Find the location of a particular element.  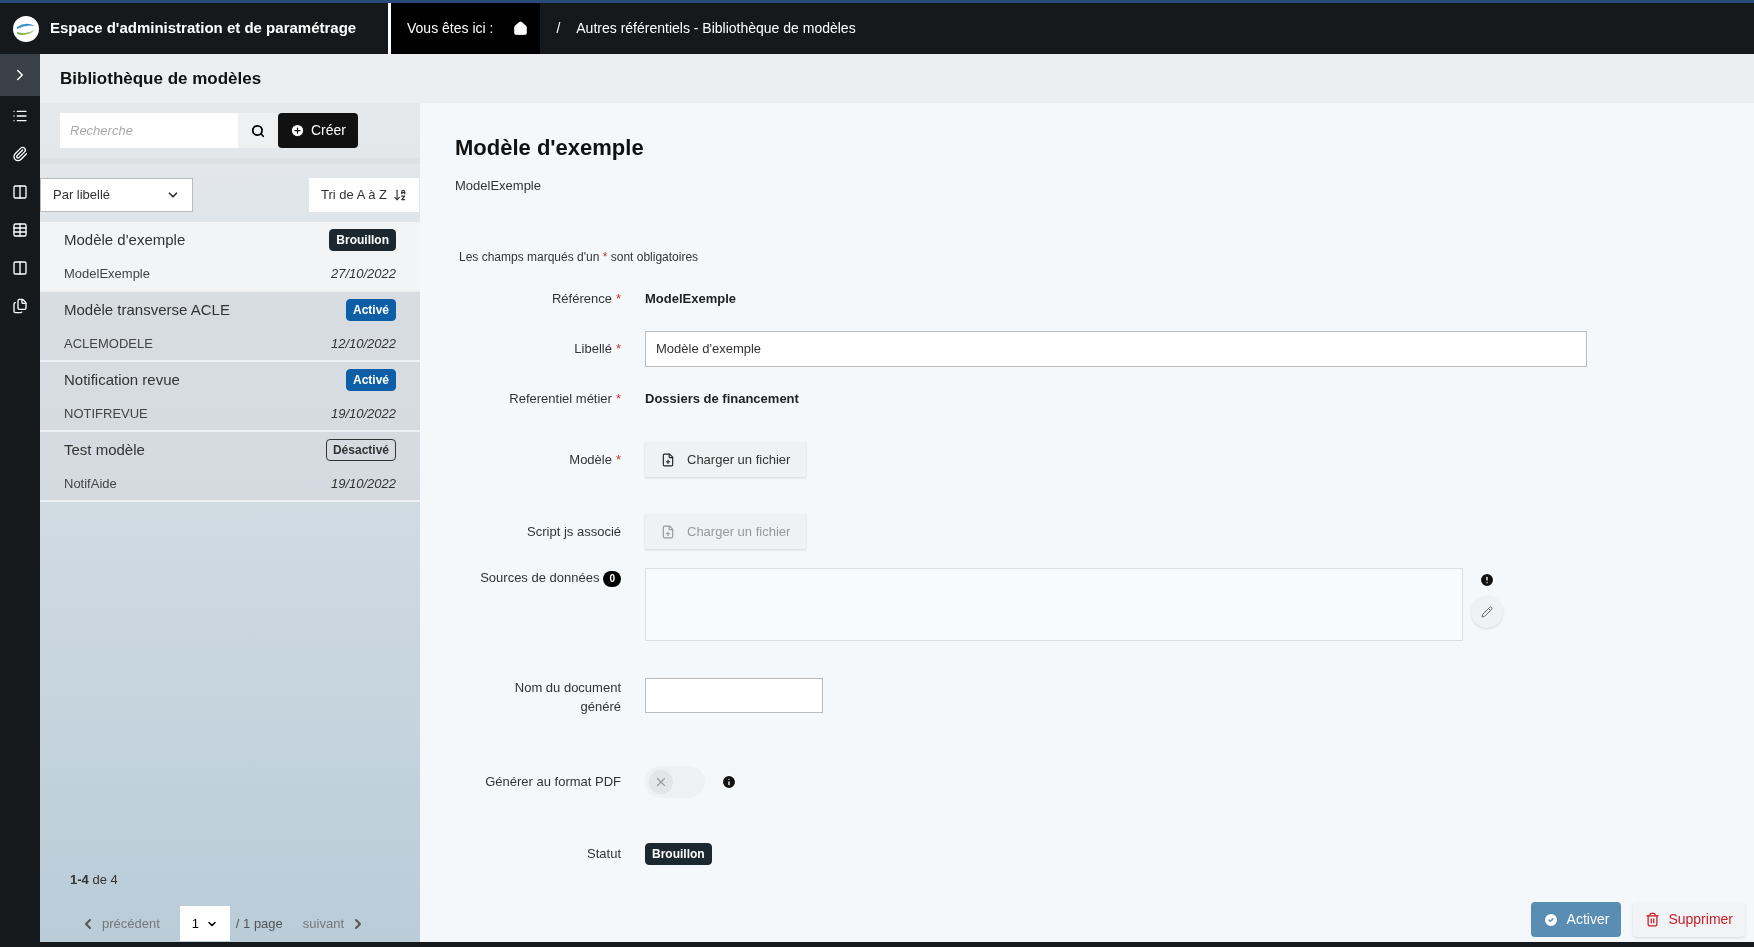

sort-field-select: Par libellé is located at coordinates (116, 195).